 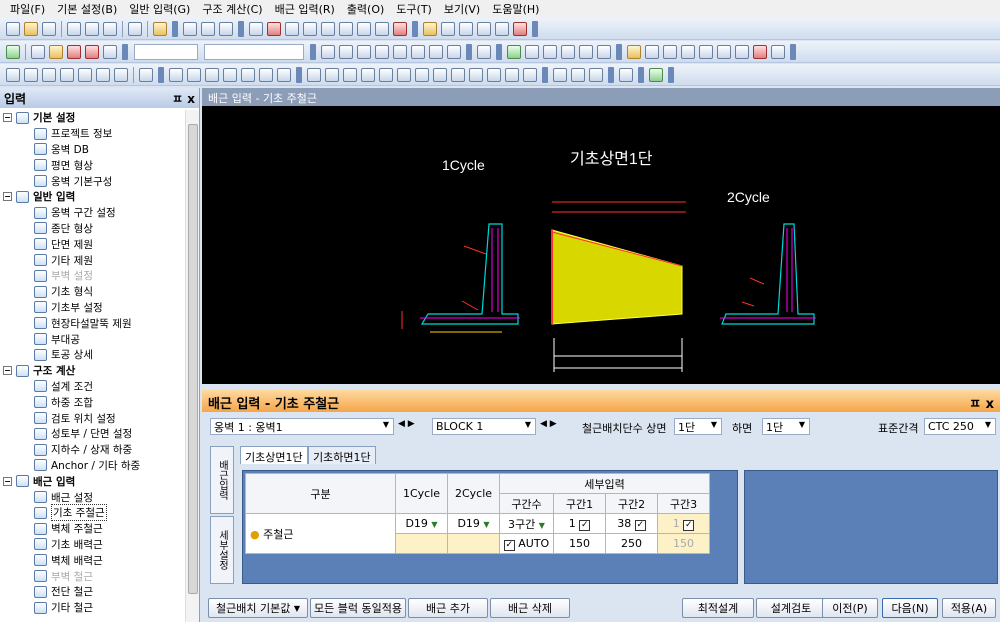 I want to click on sec1-checkbox: ✓, so click(x=585, y=525).